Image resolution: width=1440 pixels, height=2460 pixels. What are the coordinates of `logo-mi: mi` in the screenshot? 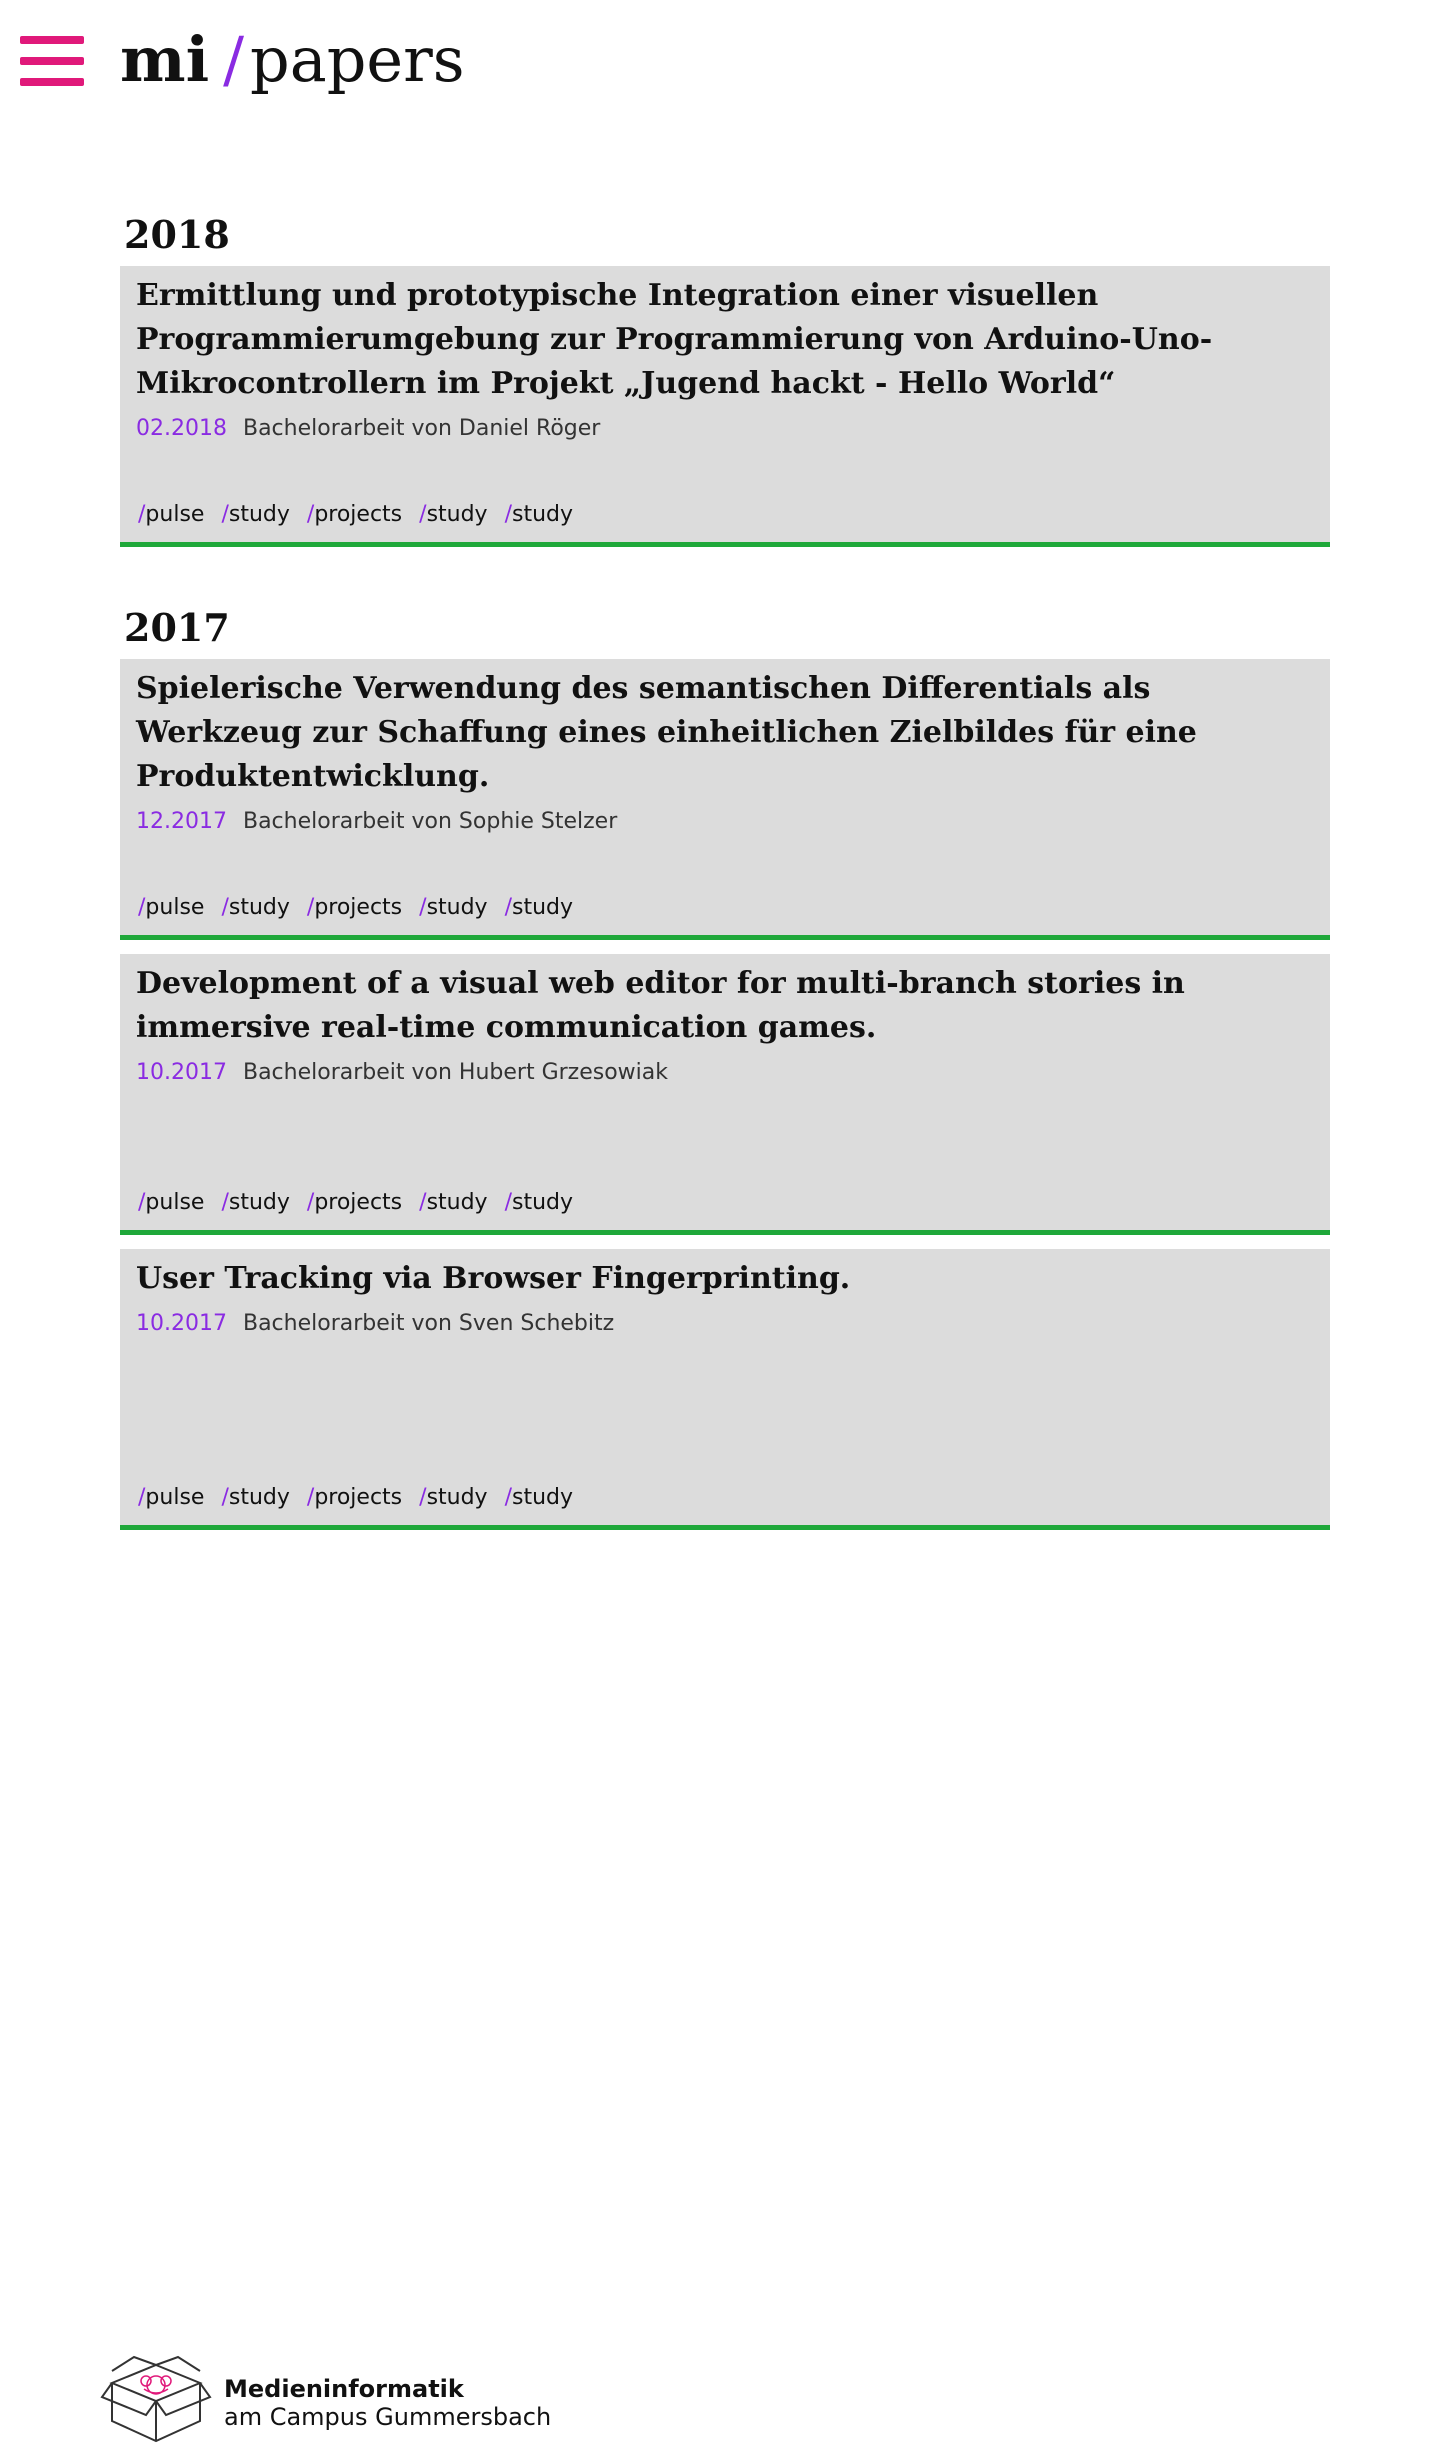 It's located at (165, 59).